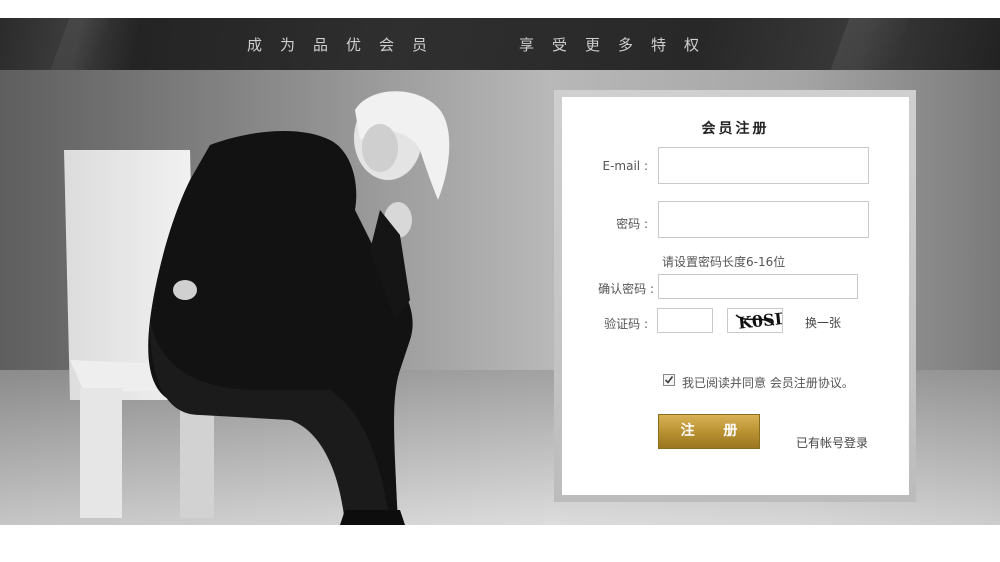 This screenshot has width=1000, height=562. Describe the element at coordinates (618, 45) in the screenshot. I see `slogan-right: 享受更多特权` at that location.